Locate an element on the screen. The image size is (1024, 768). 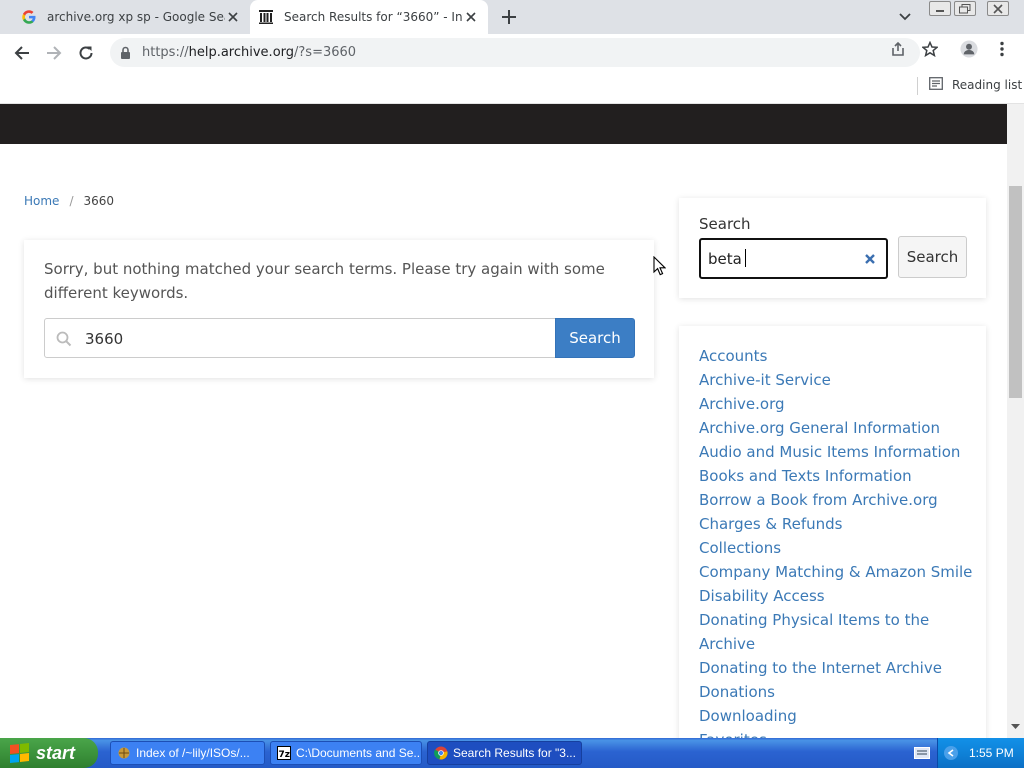
category-link: Favorites is located at coordinates (836, 733).